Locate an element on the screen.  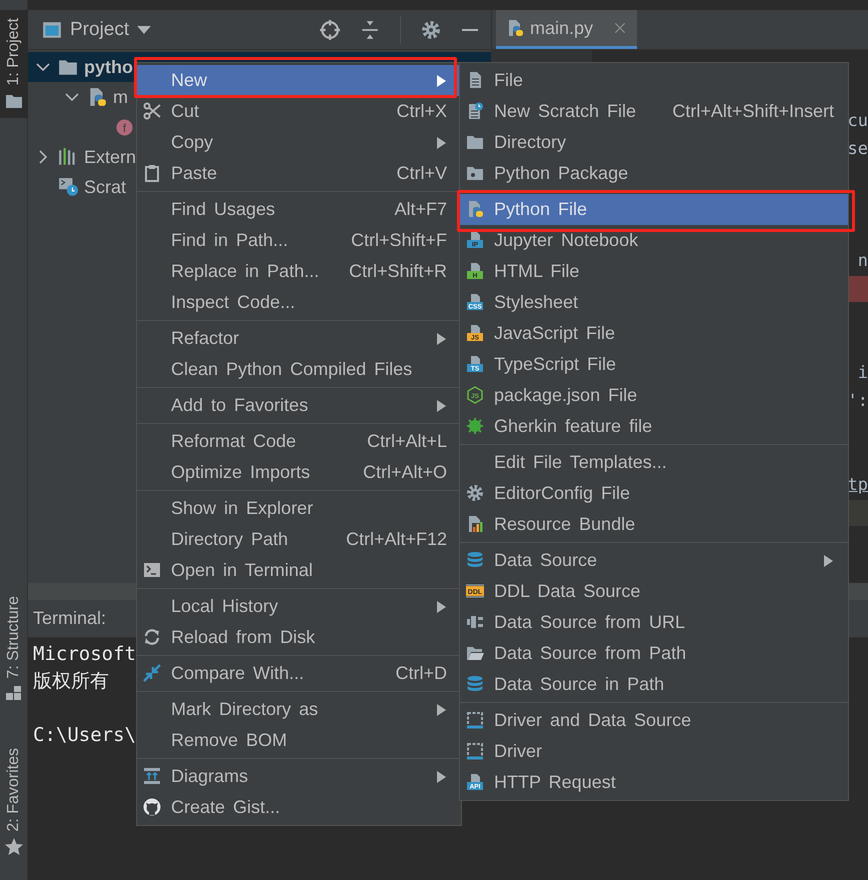
shortcut-label: Ctrl+Alt+F12 is located at coordinates (396, 539).